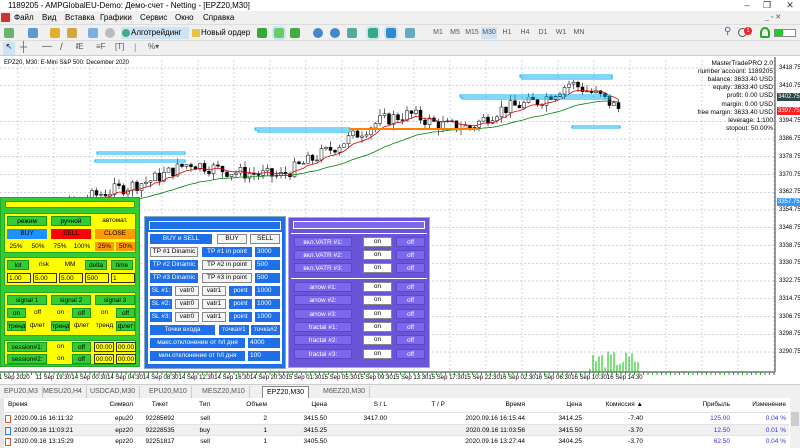 The image size is (800, 448). I want to click on menu-window: Окно, so click(184, 17).